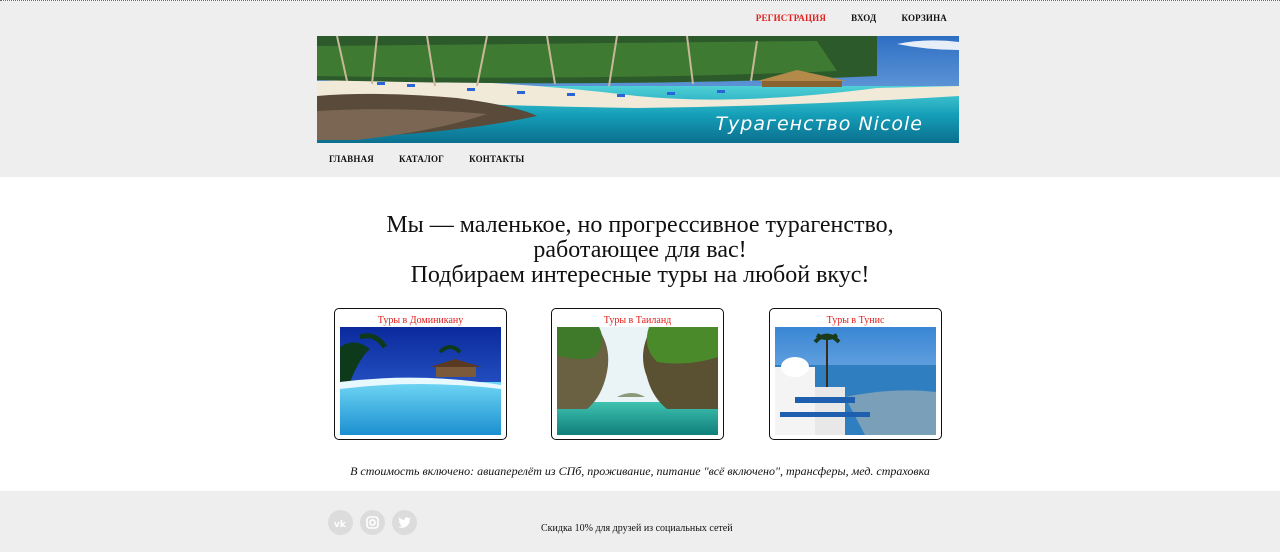 Image resolution: width=1280 pixels, height=552 pixels. What do you see at coordinates (855, 381) in the screenshot?
I see `tunisia-coast-image` at bounding box center [855, 381].